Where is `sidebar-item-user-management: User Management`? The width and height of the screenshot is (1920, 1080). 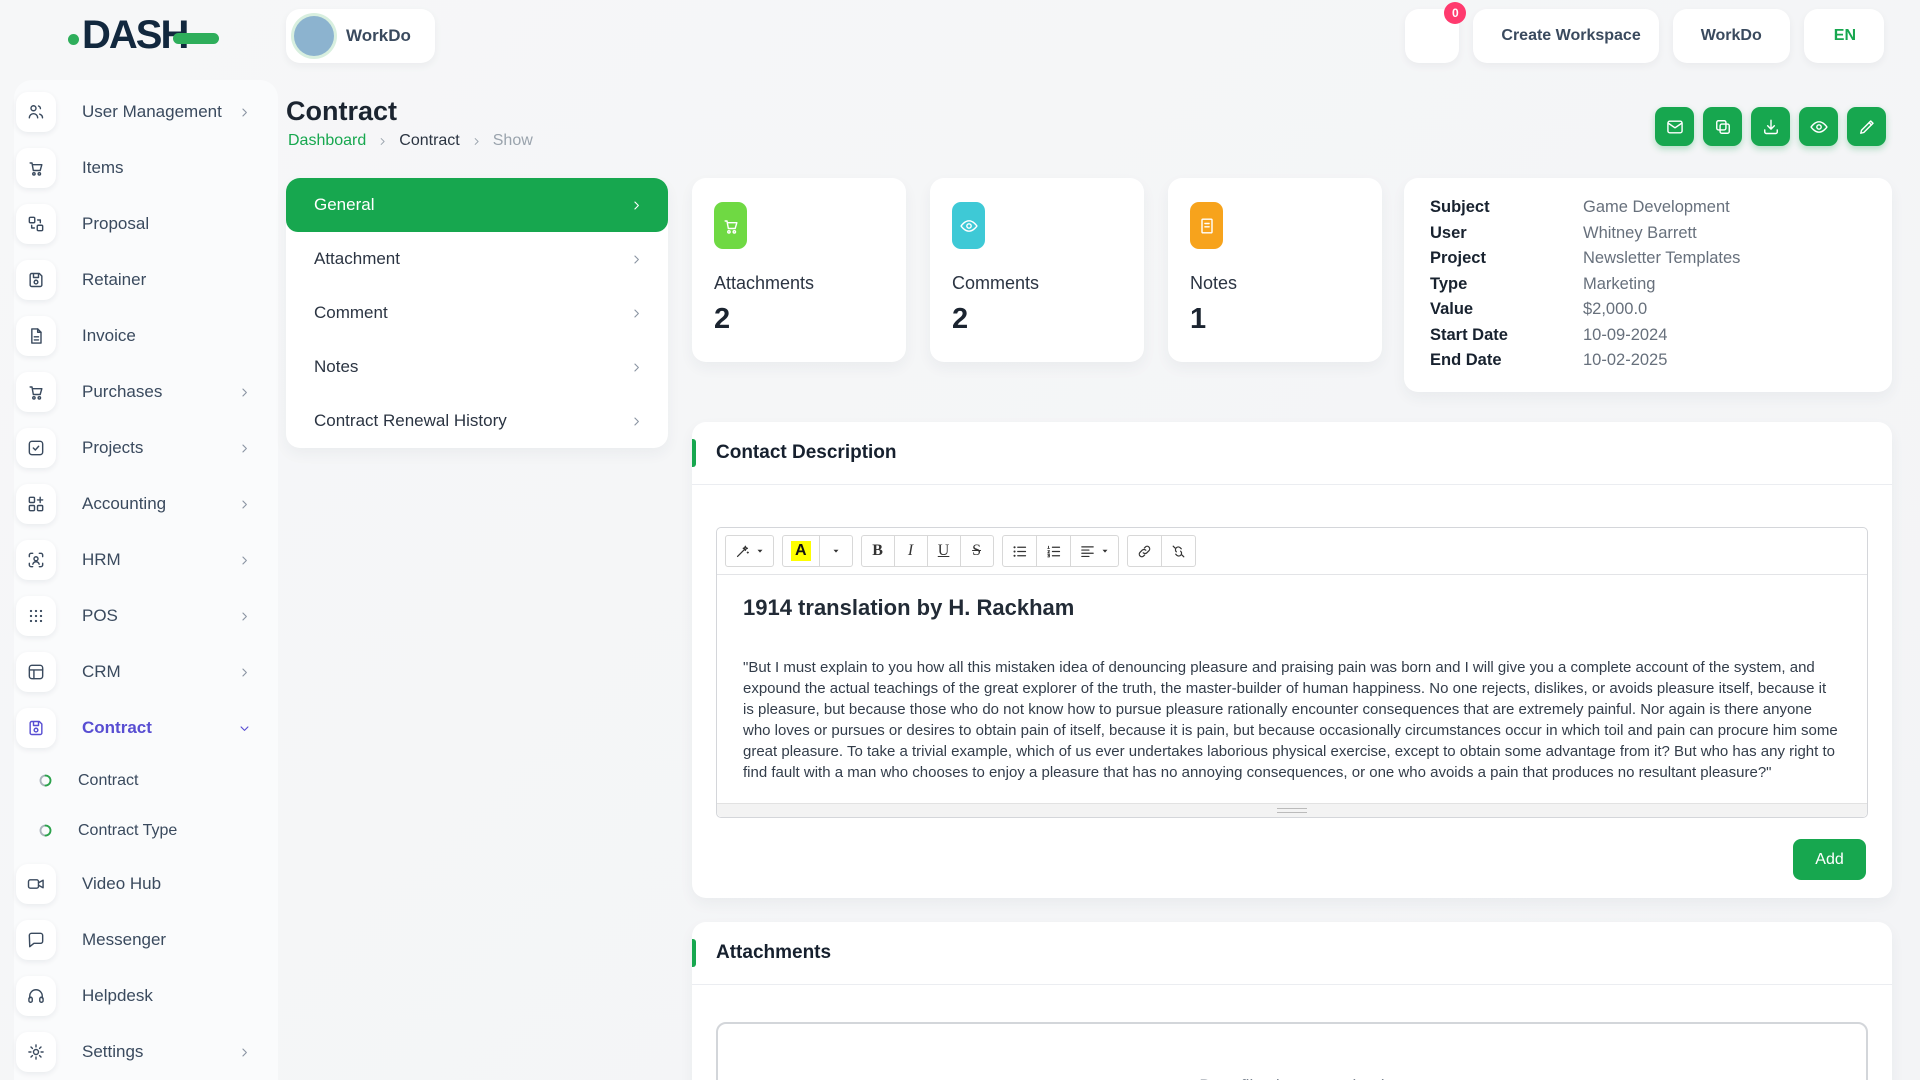 sidebar-item-user-management: User Management is located at coordinates (146, 112).